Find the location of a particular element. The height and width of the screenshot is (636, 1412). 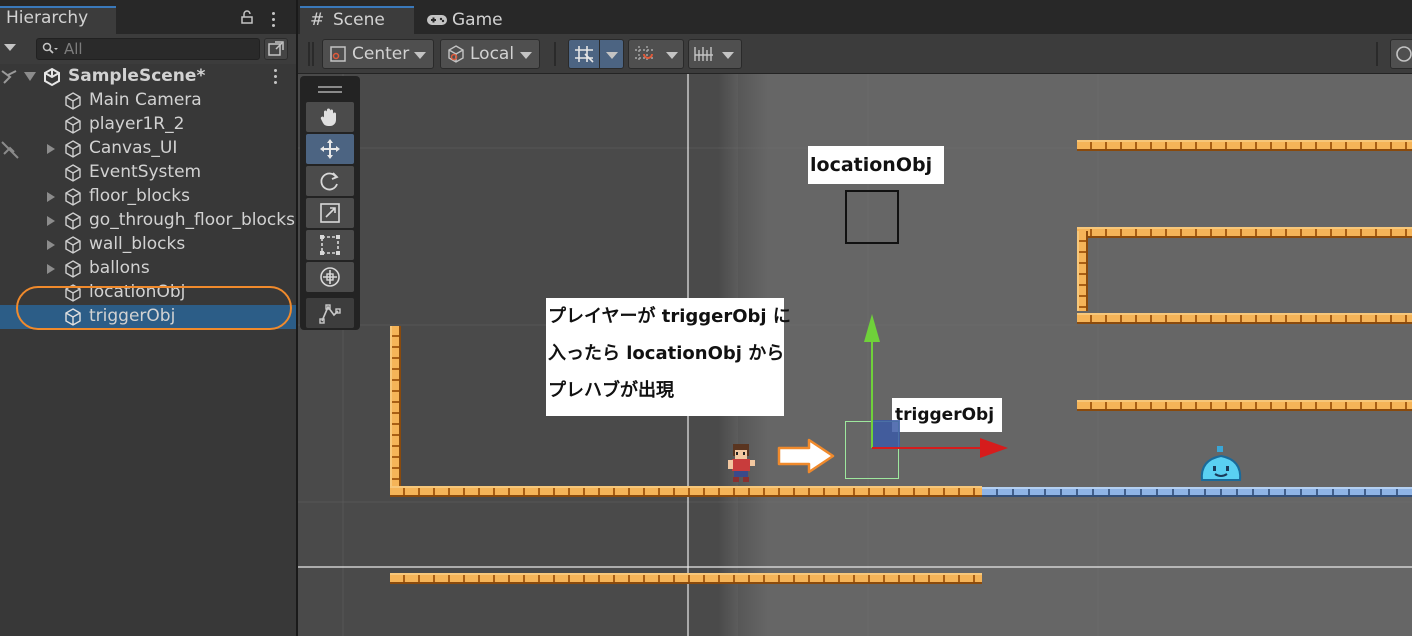

grid-snap-toggle is located at coordinates (596, 54).